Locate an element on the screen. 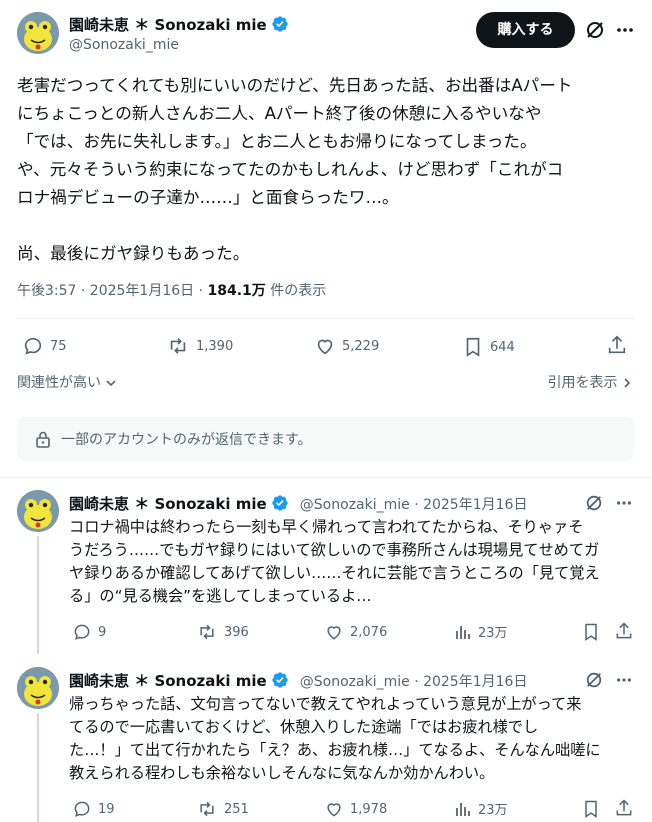  view-quotes-link: 引用を表示 is located at coordinates (590, 382).